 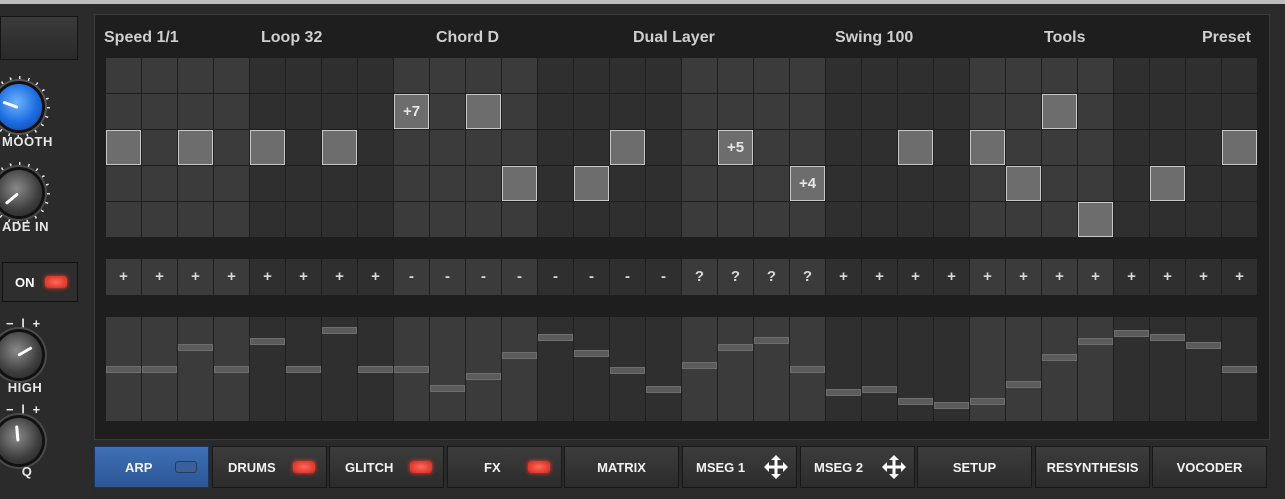 I want to click on note-block: +4, so click(x=807, y=183).